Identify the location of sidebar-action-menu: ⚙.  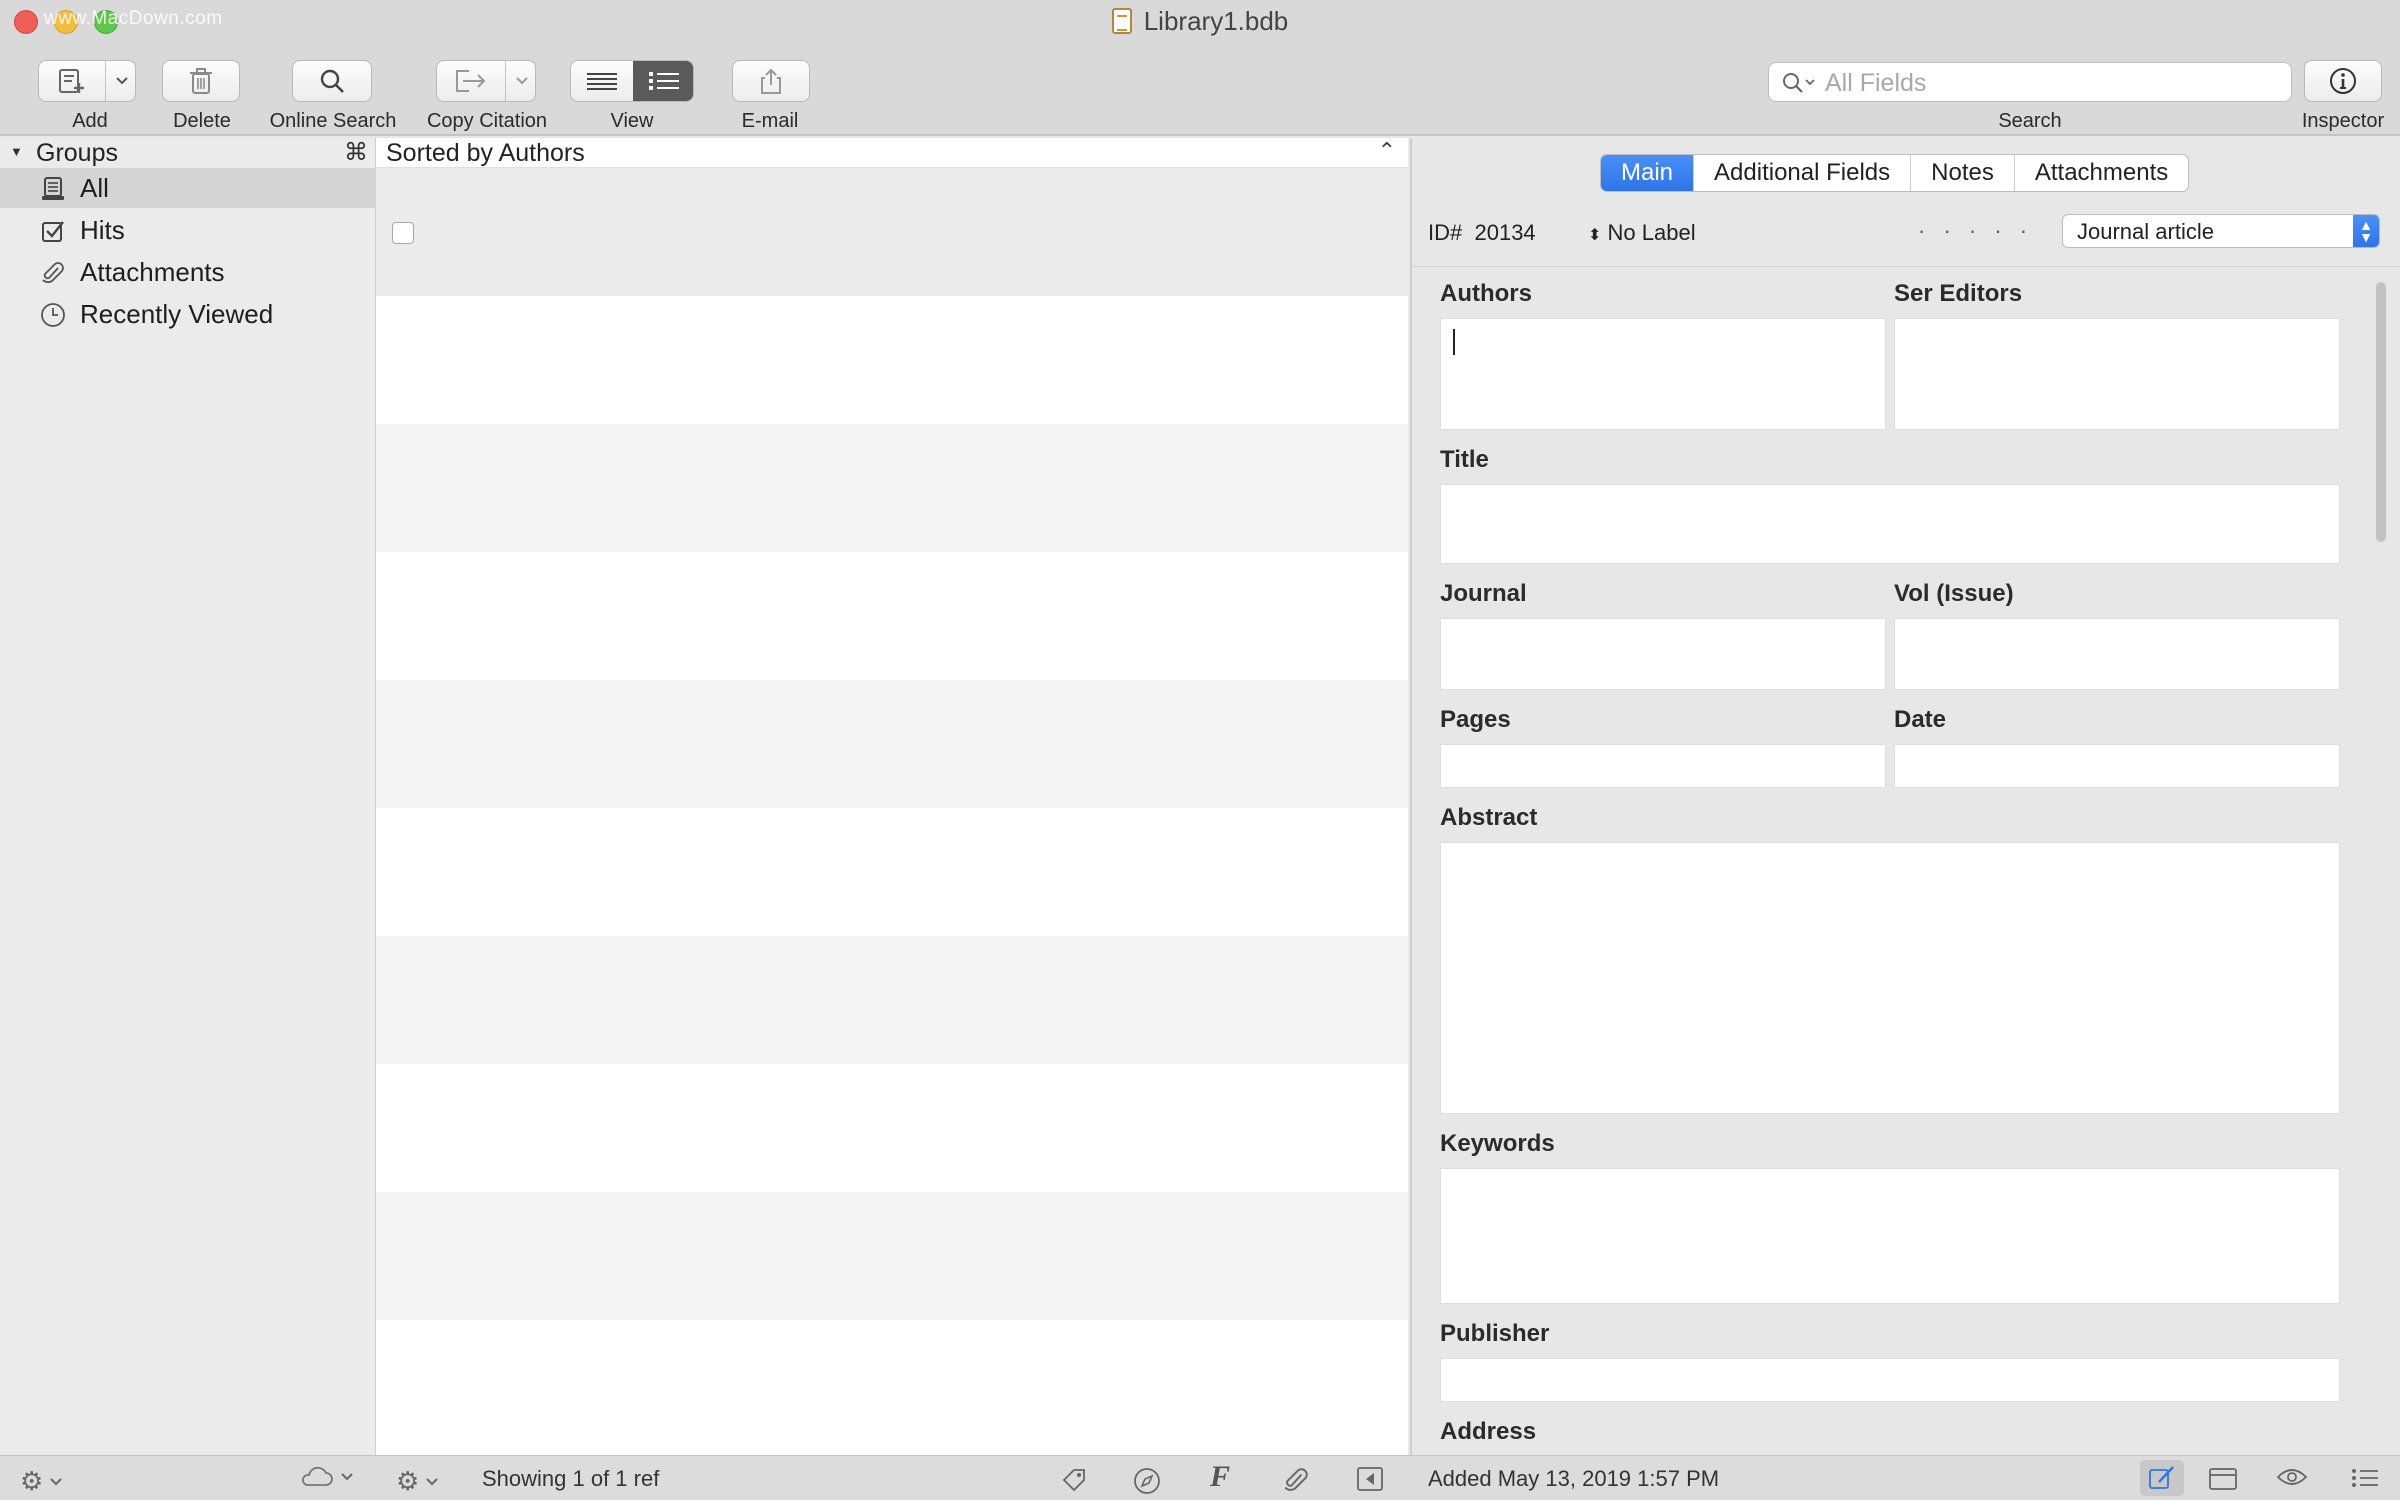
(41, 1481).